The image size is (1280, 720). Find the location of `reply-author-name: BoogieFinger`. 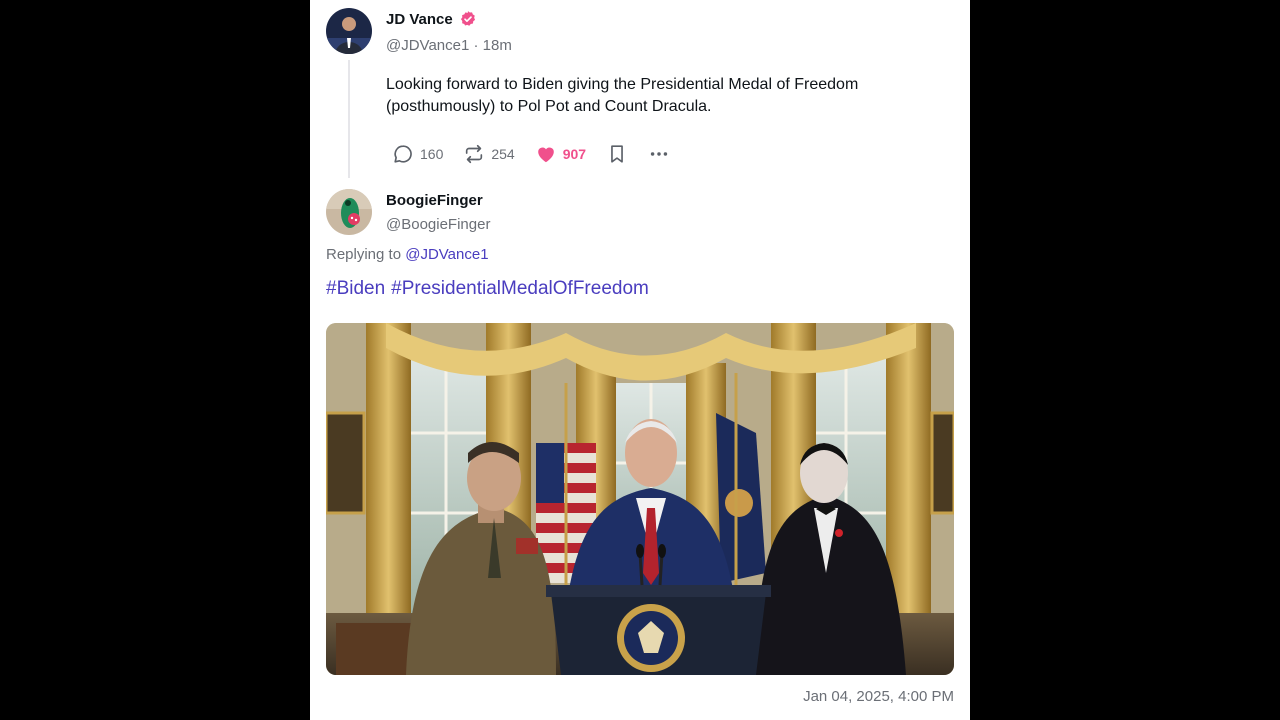

reply-author-name: BoogieFinger is located at coordinates (434, 200).